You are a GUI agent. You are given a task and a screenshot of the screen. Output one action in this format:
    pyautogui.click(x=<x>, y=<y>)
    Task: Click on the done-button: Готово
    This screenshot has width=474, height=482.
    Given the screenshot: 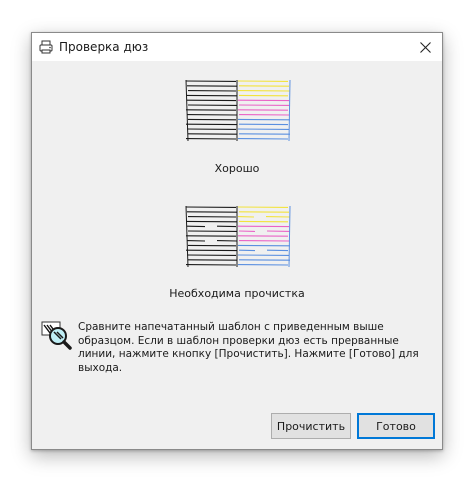 What is the action you would take?
    pyautogui.click(x=396, y=426)
    